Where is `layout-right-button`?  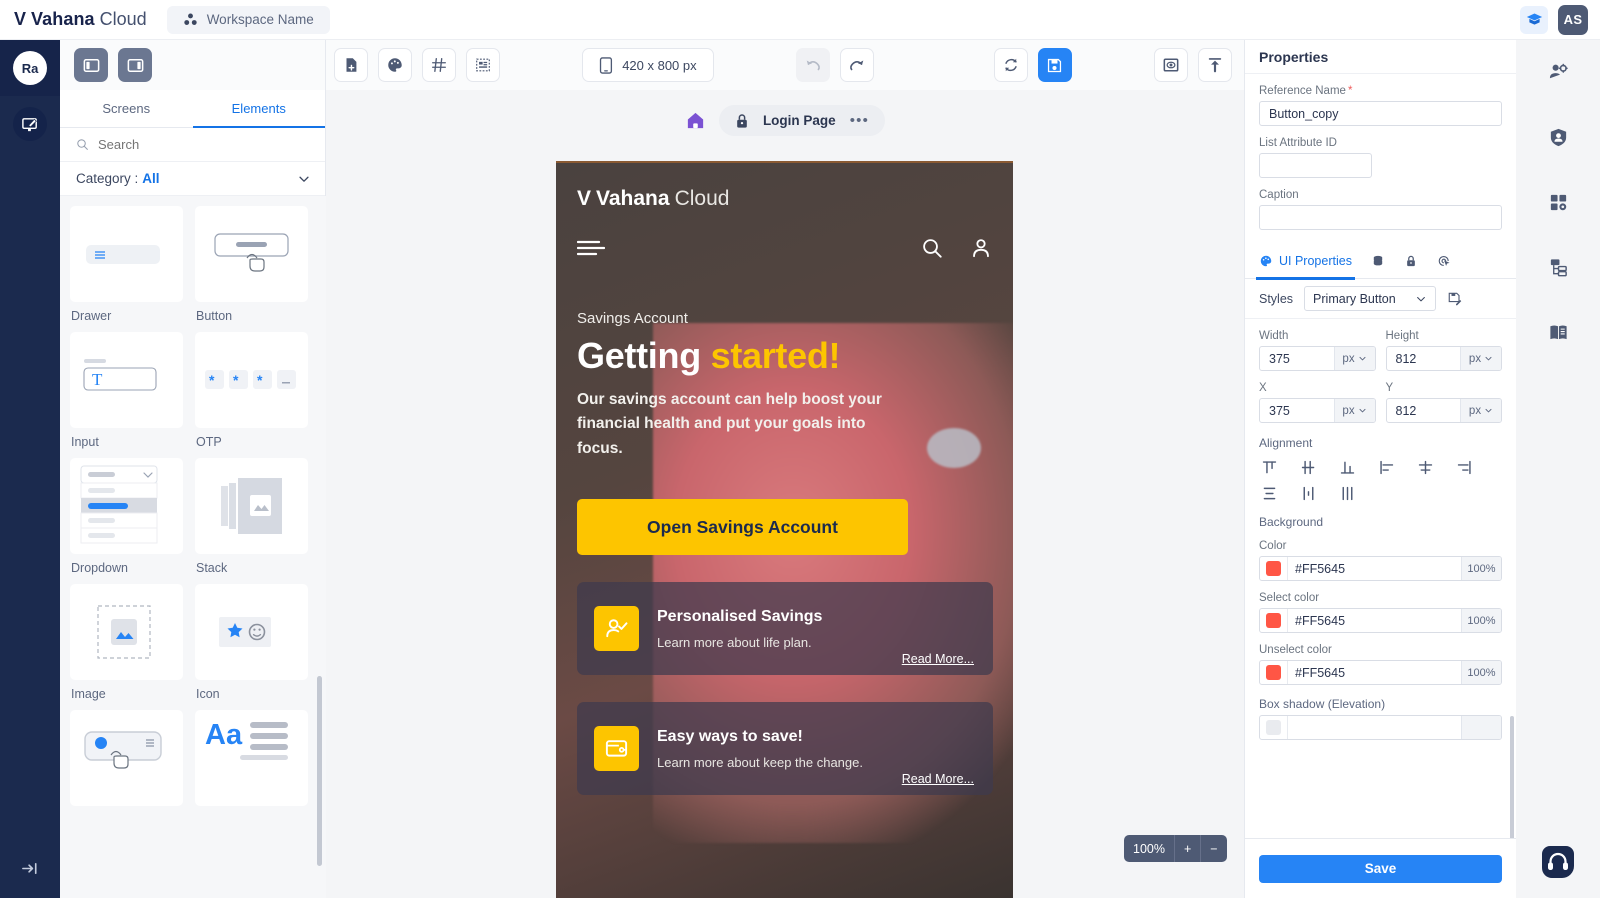
layout-right-button is located at coordinates (135, 65).